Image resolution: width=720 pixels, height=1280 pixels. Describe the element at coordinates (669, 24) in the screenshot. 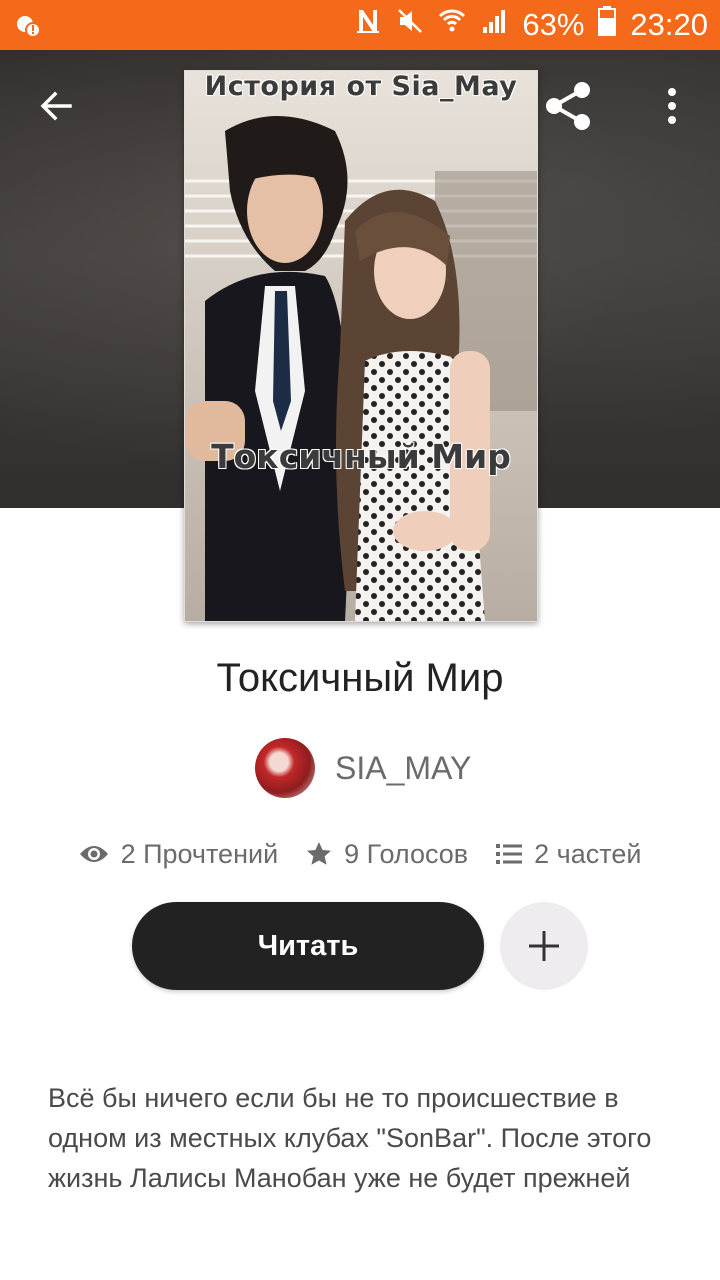

I see `clock: 23:20` at that location.